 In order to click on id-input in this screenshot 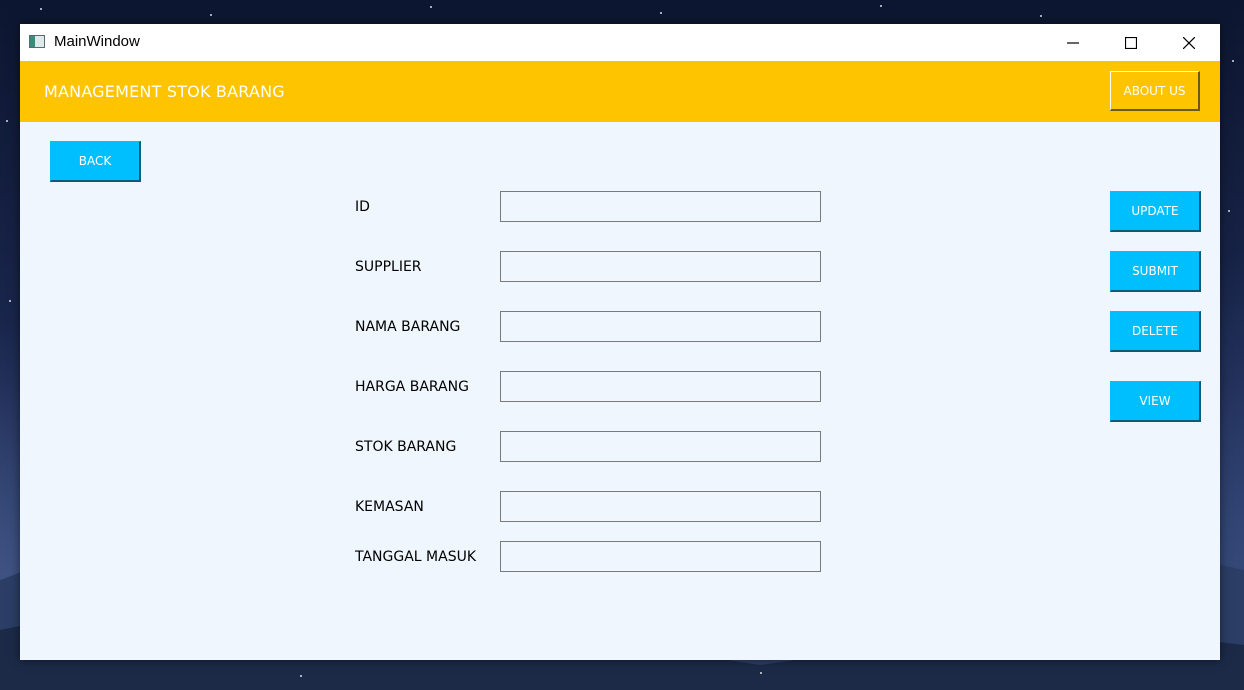, I will do `click(660, 206)`.